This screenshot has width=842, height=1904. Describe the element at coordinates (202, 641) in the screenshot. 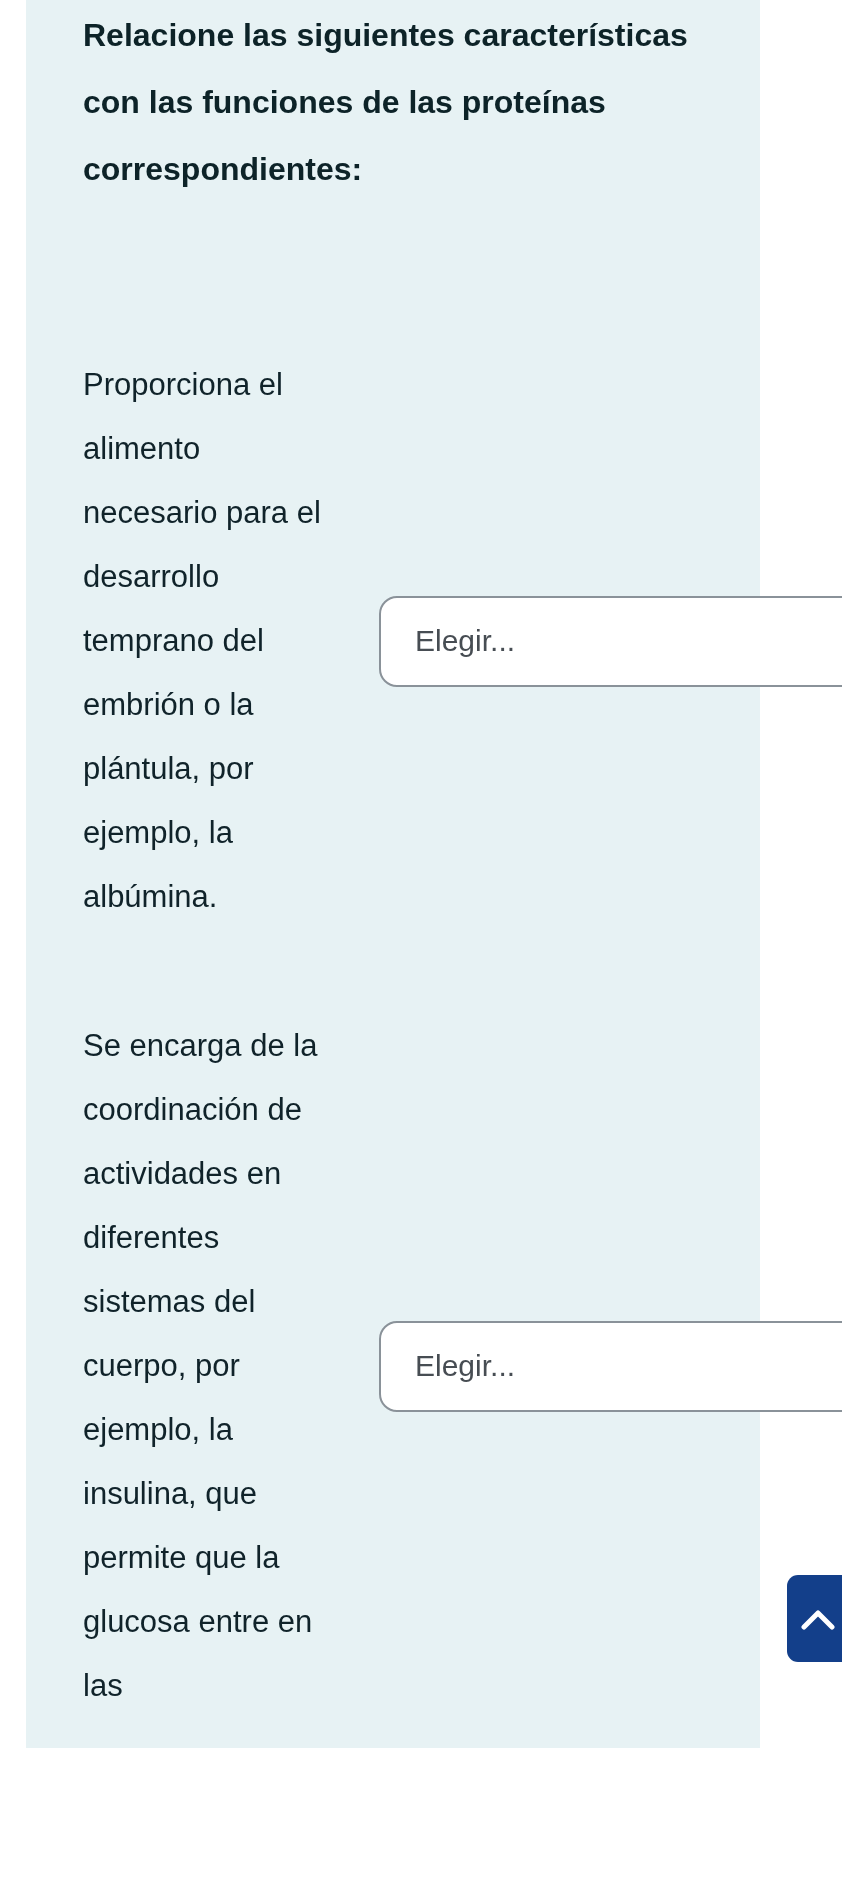

I see `statement-text: Proporciona el alimento necesario para el desarrollo temprano del embrión o la plántula, por ejemplo, la albúmina.` at that location.